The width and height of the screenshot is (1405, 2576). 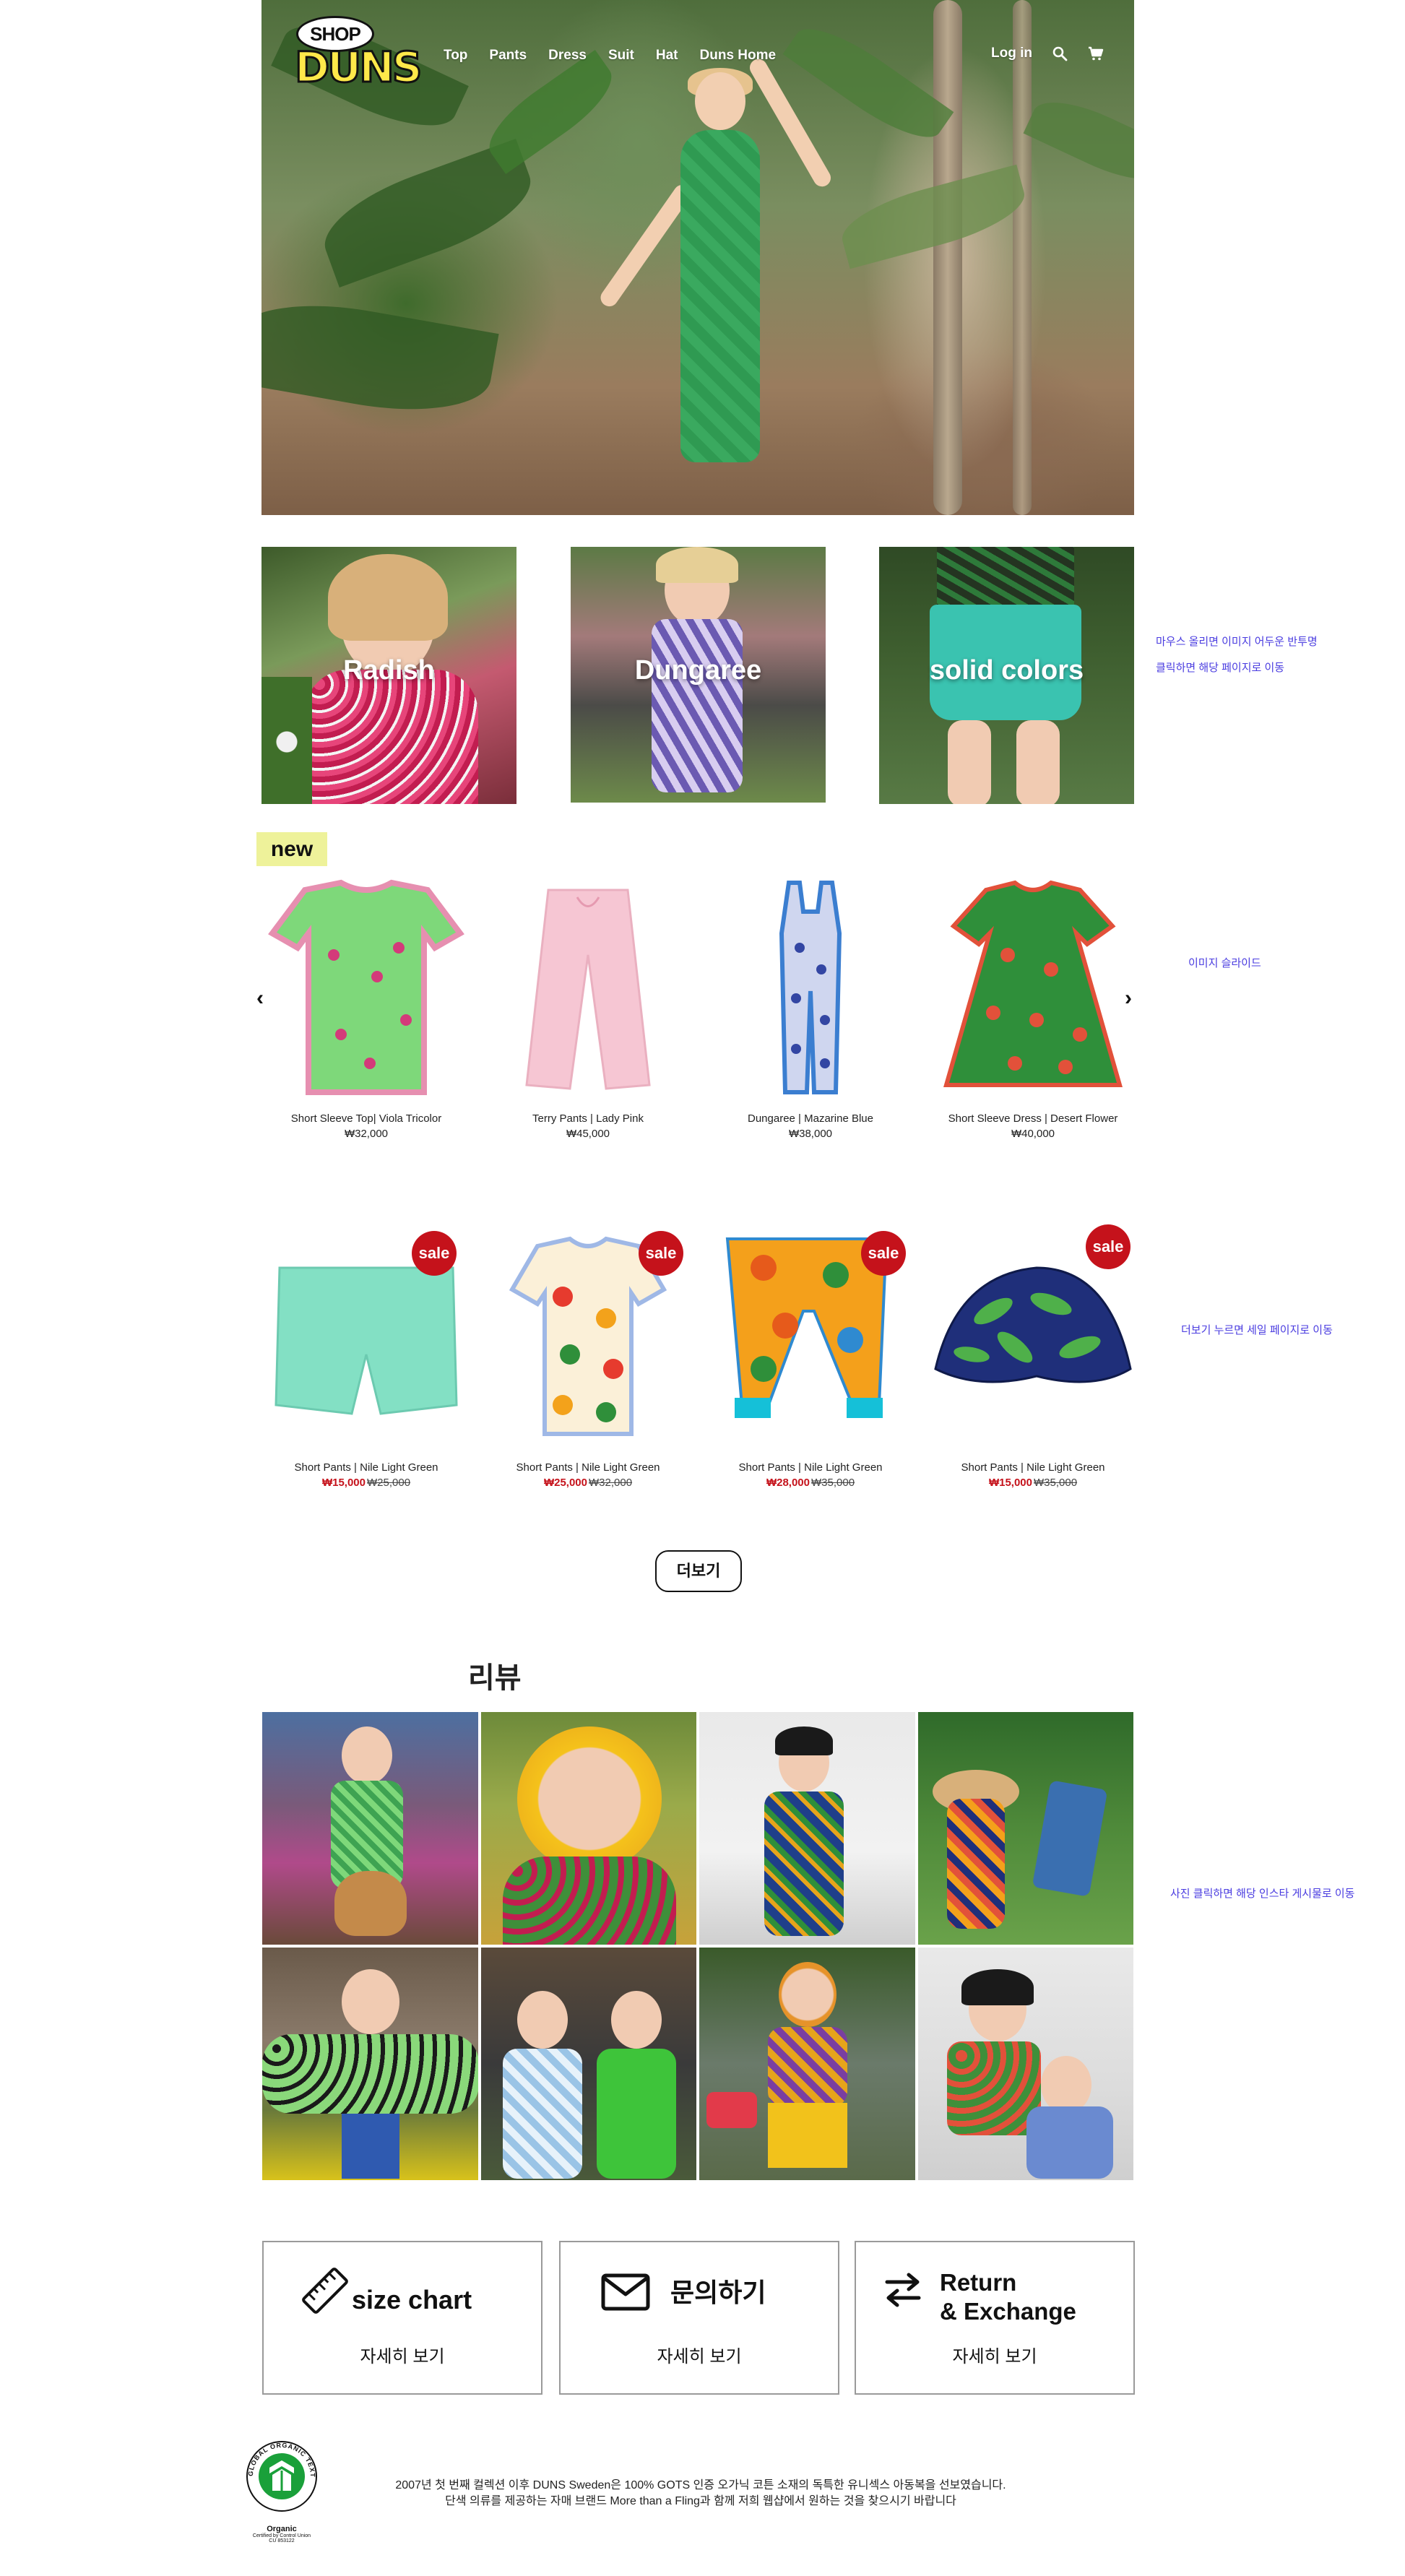 I want to click on product-price: ₩38,000, so click(x=811, y=1134).